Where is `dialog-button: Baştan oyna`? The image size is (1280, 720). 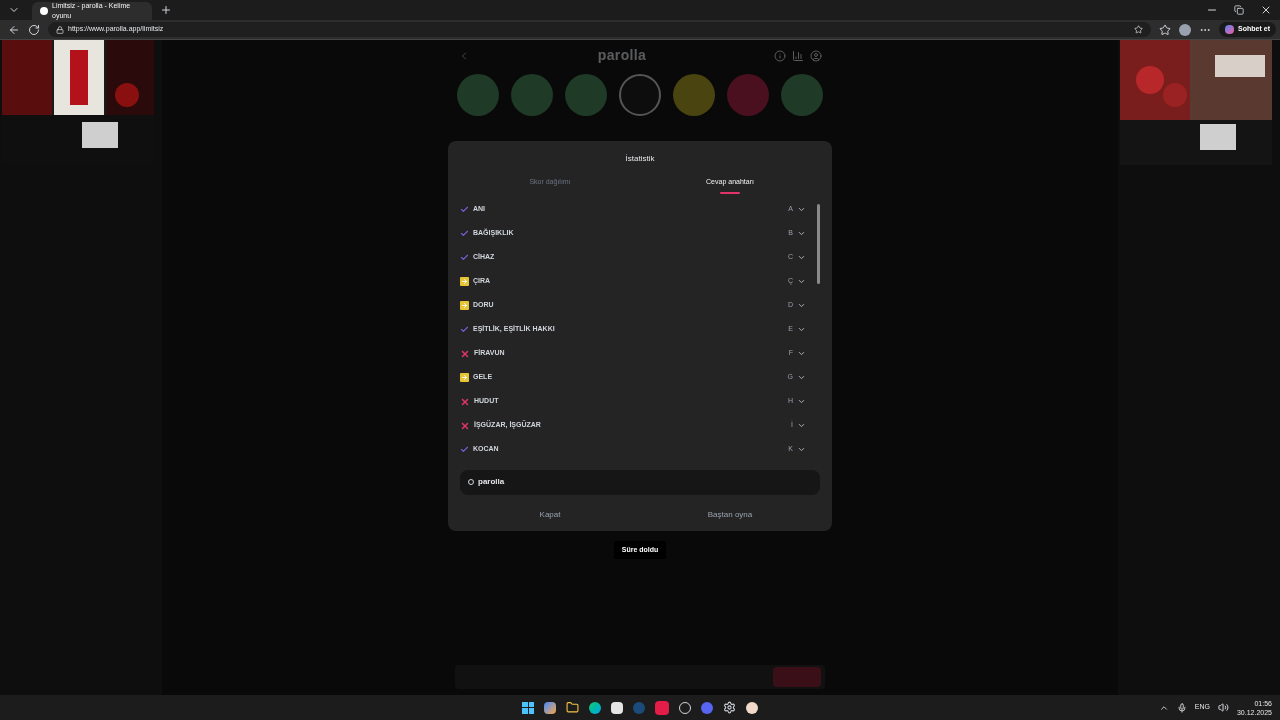 dialog-button: Baştan oyna is located at coordinates (730, 514).